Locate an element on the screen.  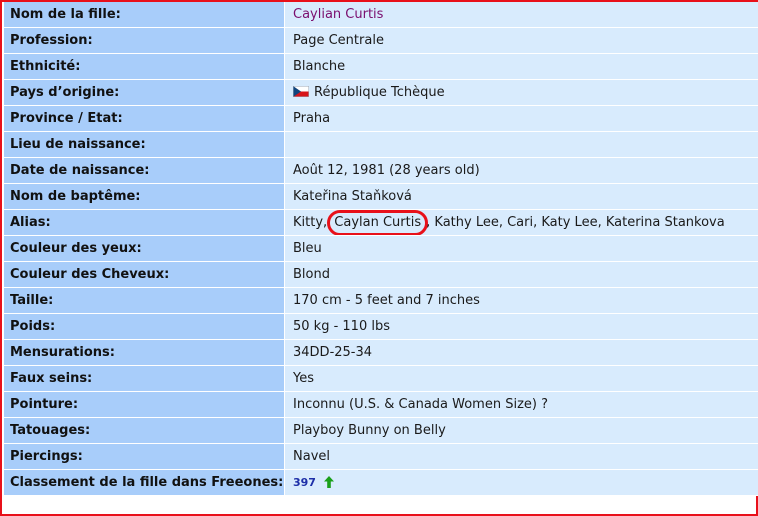
table-row: Province / Etat: Praha is located at coordinates (381, 119).